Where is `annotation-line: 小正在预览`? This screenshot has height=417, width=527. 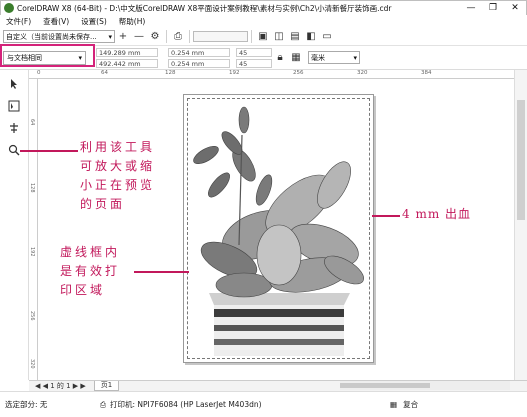 annotation-line: 小正在预览 is located at coordinates (118, 185).